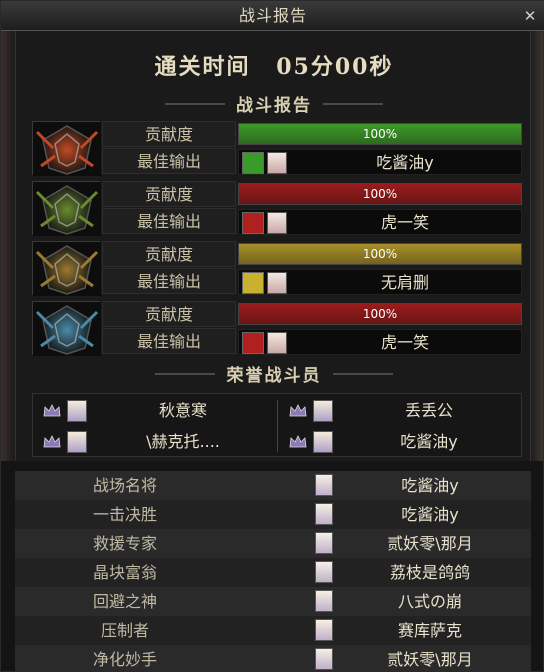 This screenshot has height=672, width=544. I want to click on honor-member-name: 秋意寒, so click(182, 410).